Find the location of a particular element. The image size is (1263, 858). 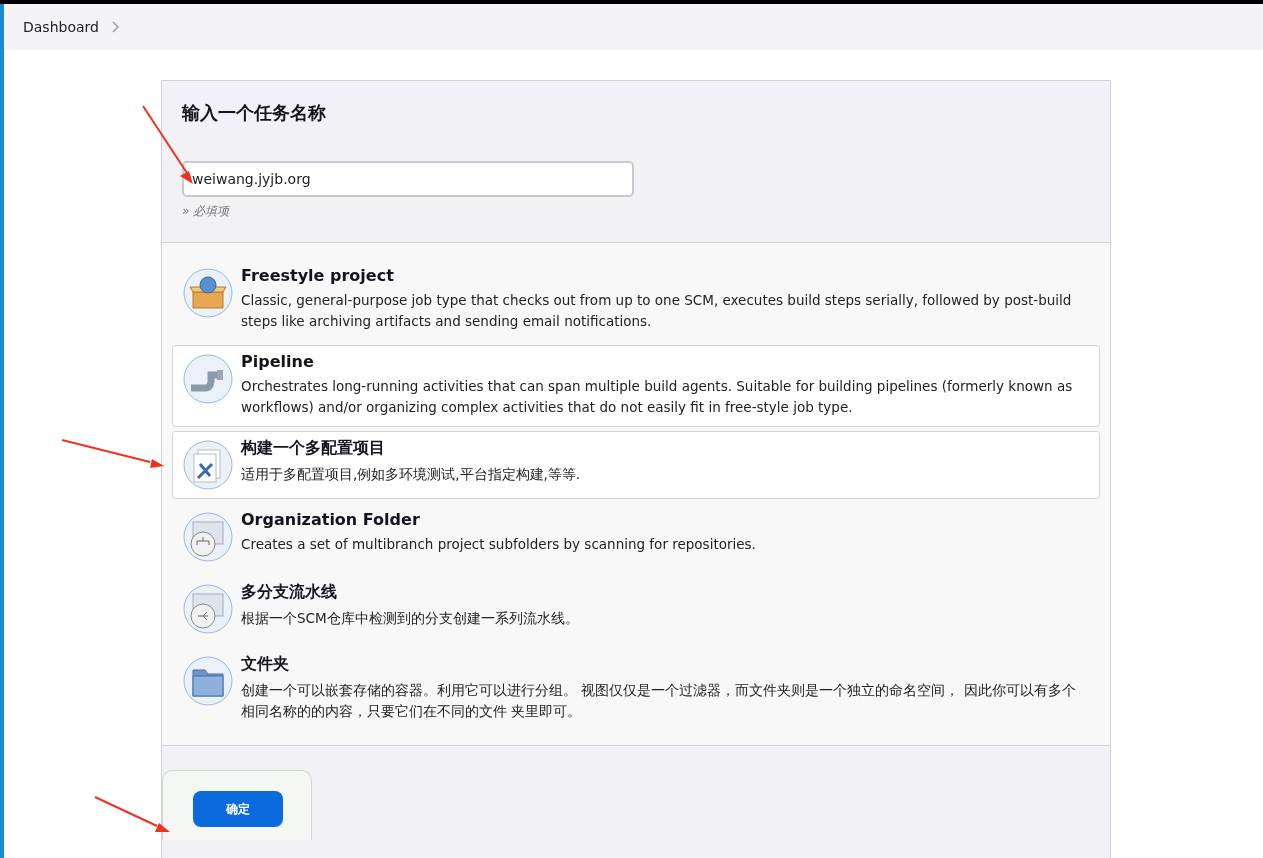

ok-button: 确定 is located at coordinates (238, 809).